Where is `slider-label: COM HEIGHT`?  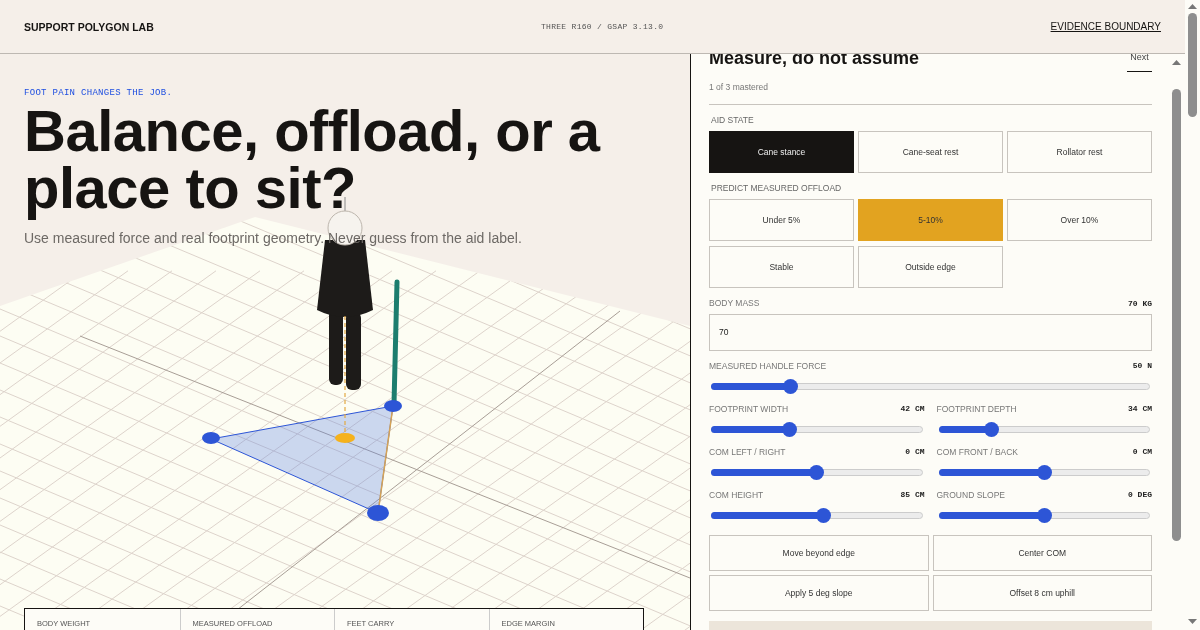 slider-label: COM HEIGHT is located at coordinates (736, 494).